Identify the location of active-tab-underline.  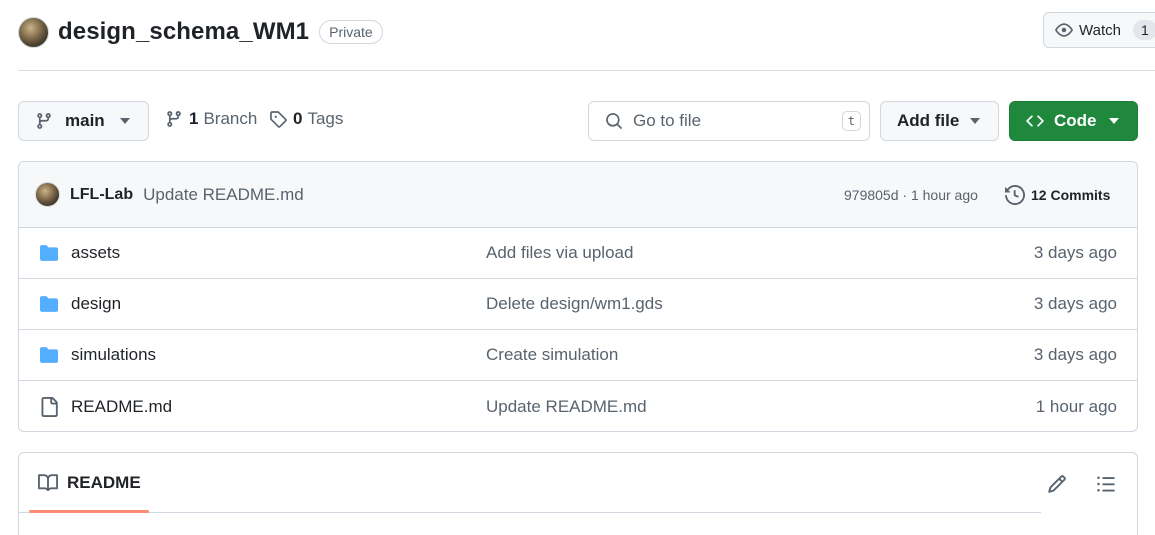
(89, 511).